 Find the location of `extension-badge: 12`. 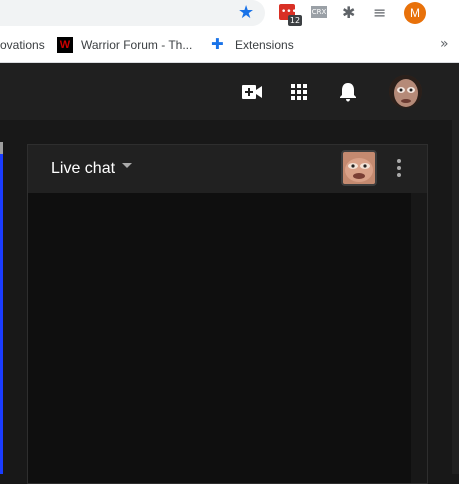

extension-badge: 12 is located at coordinates (295, 20).